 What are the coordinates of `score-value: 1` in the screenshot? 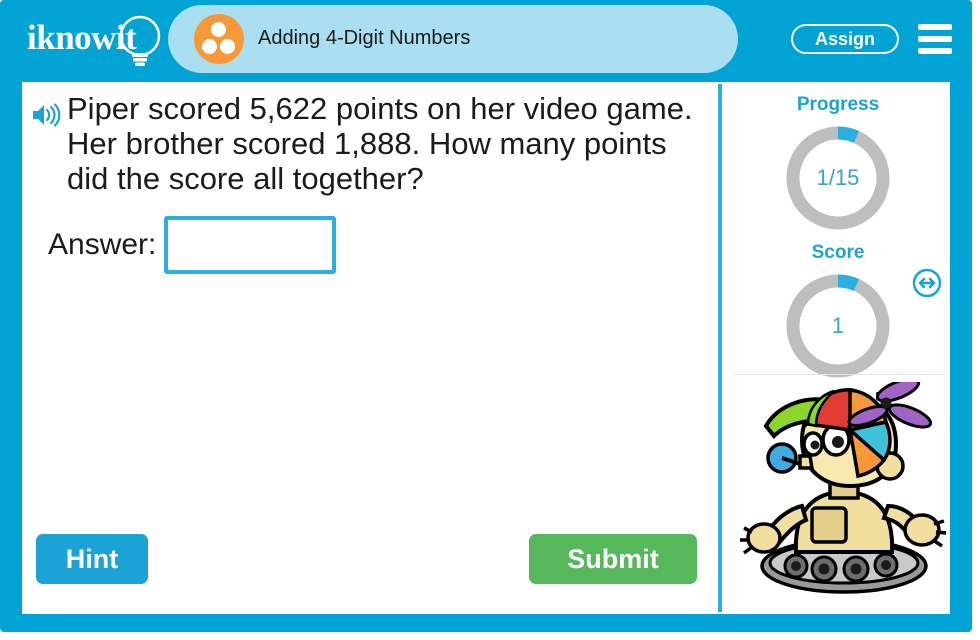 It's located at (838, 325).